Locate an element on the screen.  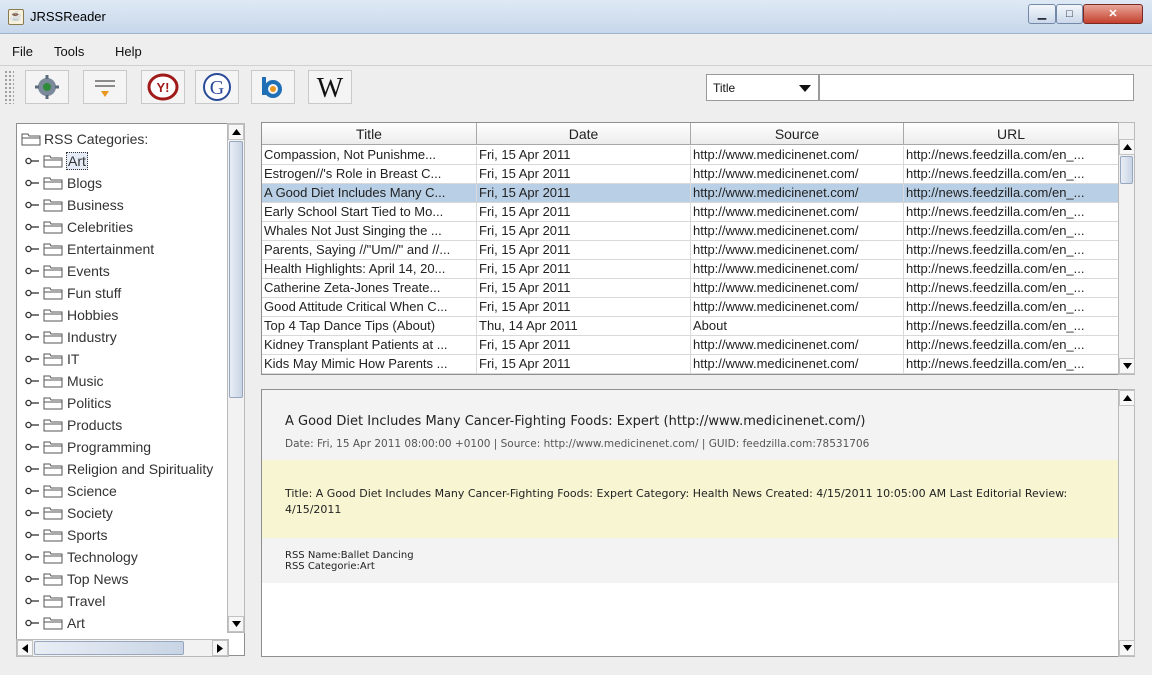
svg-text: G is located at coordinates (217, 88).